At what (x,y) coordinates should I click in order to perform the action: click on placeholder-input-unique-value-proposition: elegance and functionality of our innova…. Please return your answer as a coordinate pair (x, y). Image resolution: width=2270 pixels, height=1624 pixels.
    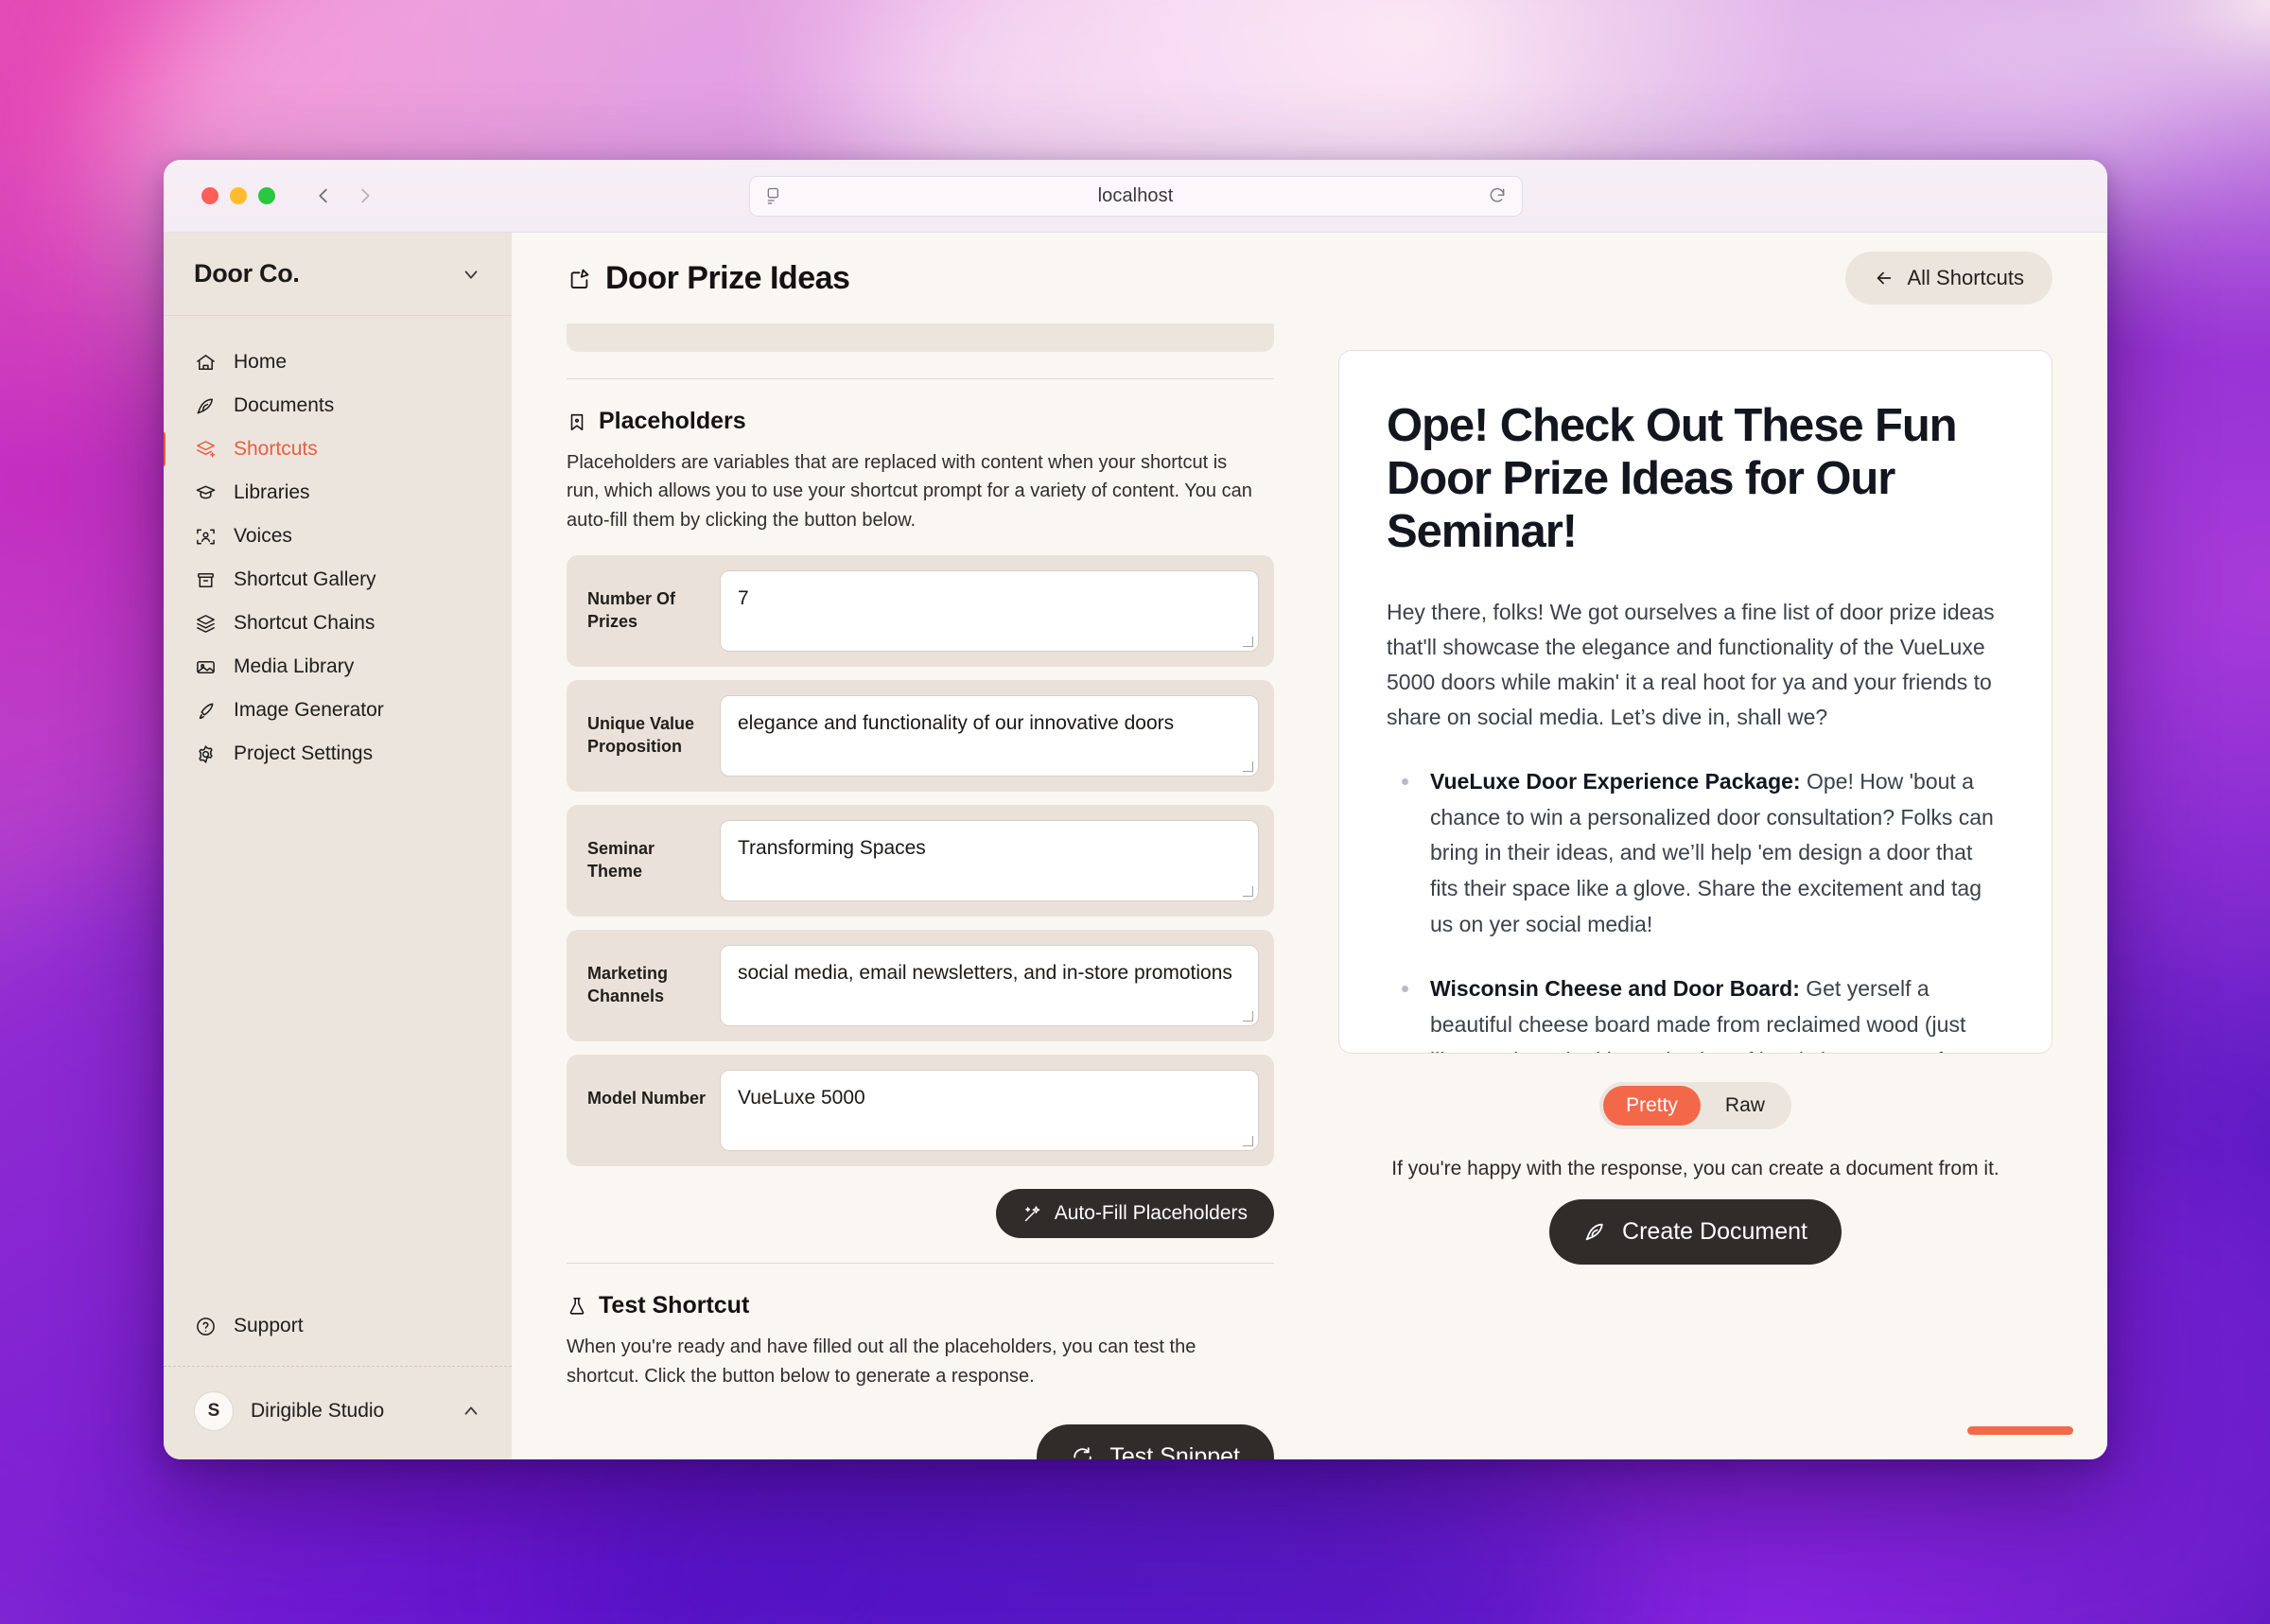
    Looking at the image, I should click on (989, 736).